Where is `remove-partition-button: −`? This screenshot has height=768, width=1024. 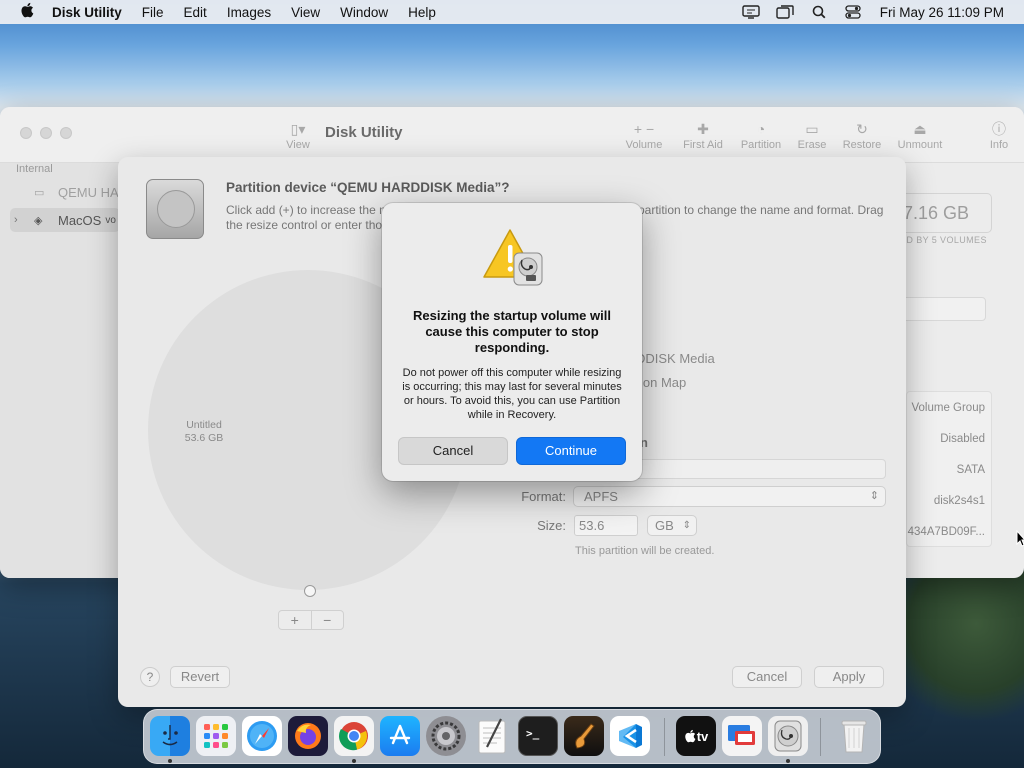 remove-partition-button: − is located at coordinates (328, 620).